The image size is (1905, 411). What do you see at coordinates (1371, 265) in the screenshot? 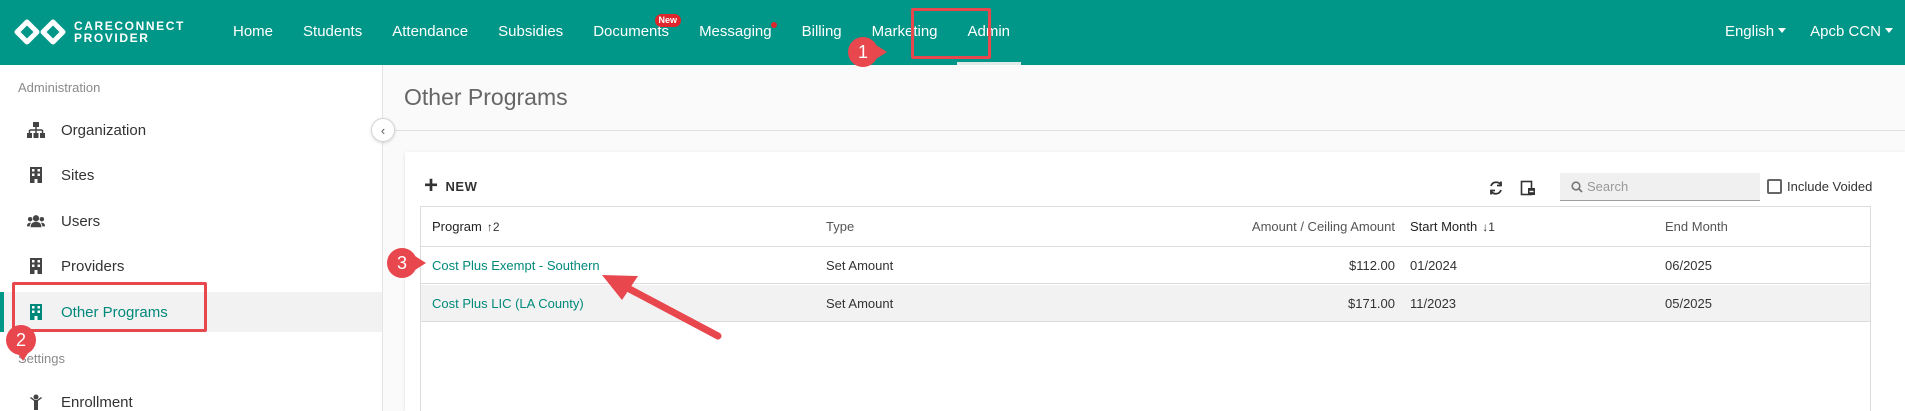
I see `amount-cell: $112.00` at bounding box center [1371, 265].